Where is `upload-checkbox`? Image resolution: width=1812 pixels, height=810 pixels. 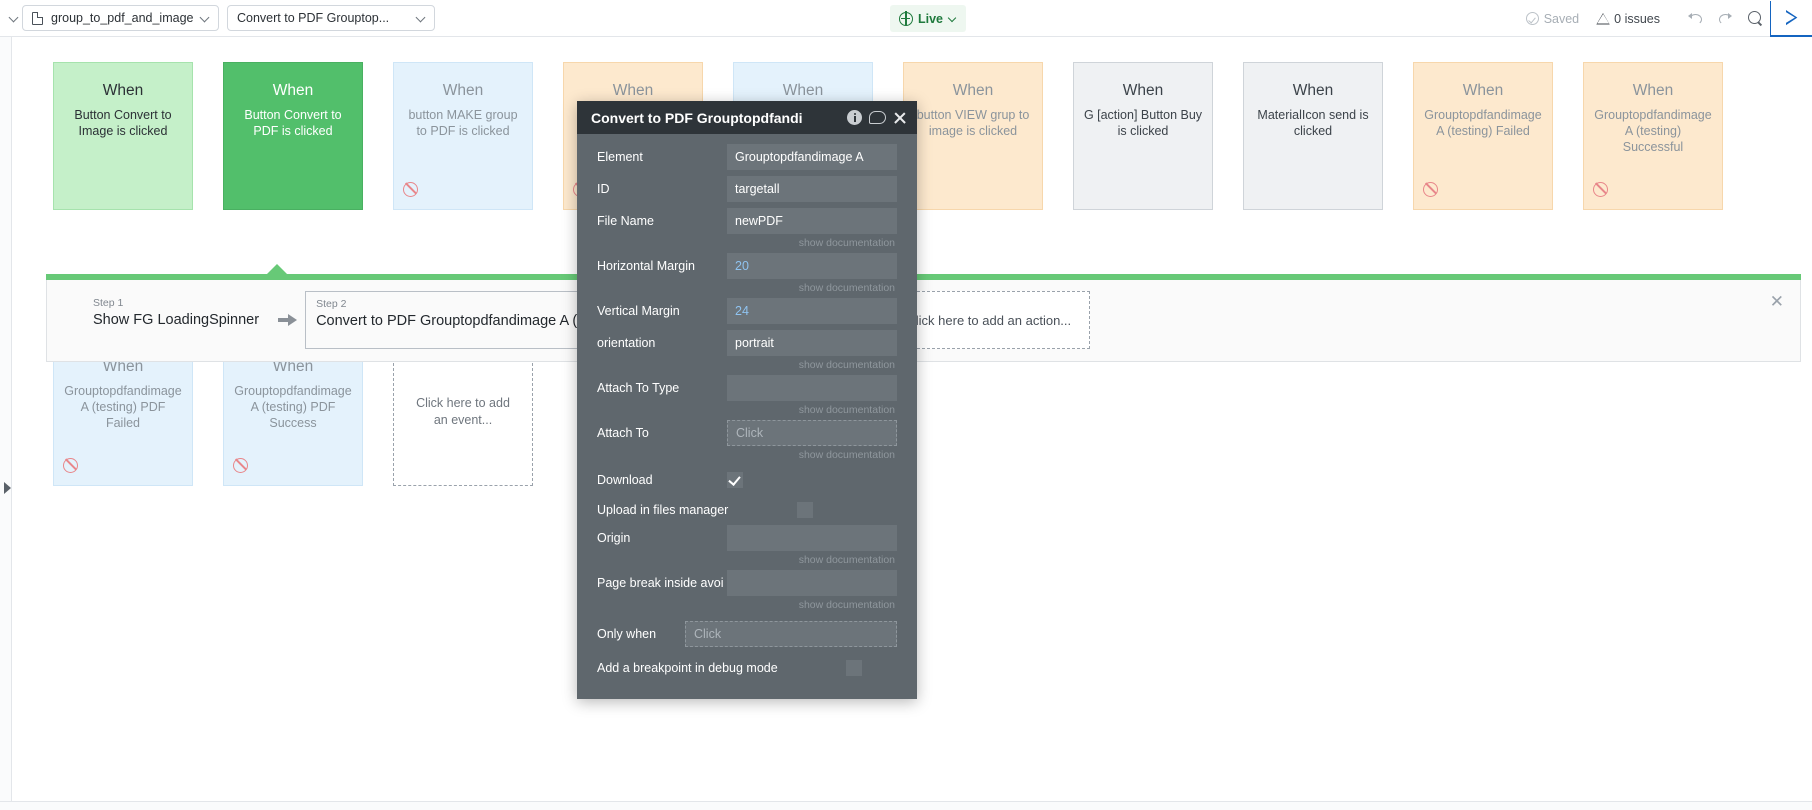 upload-checkbox is located at coordinates (805, 510).